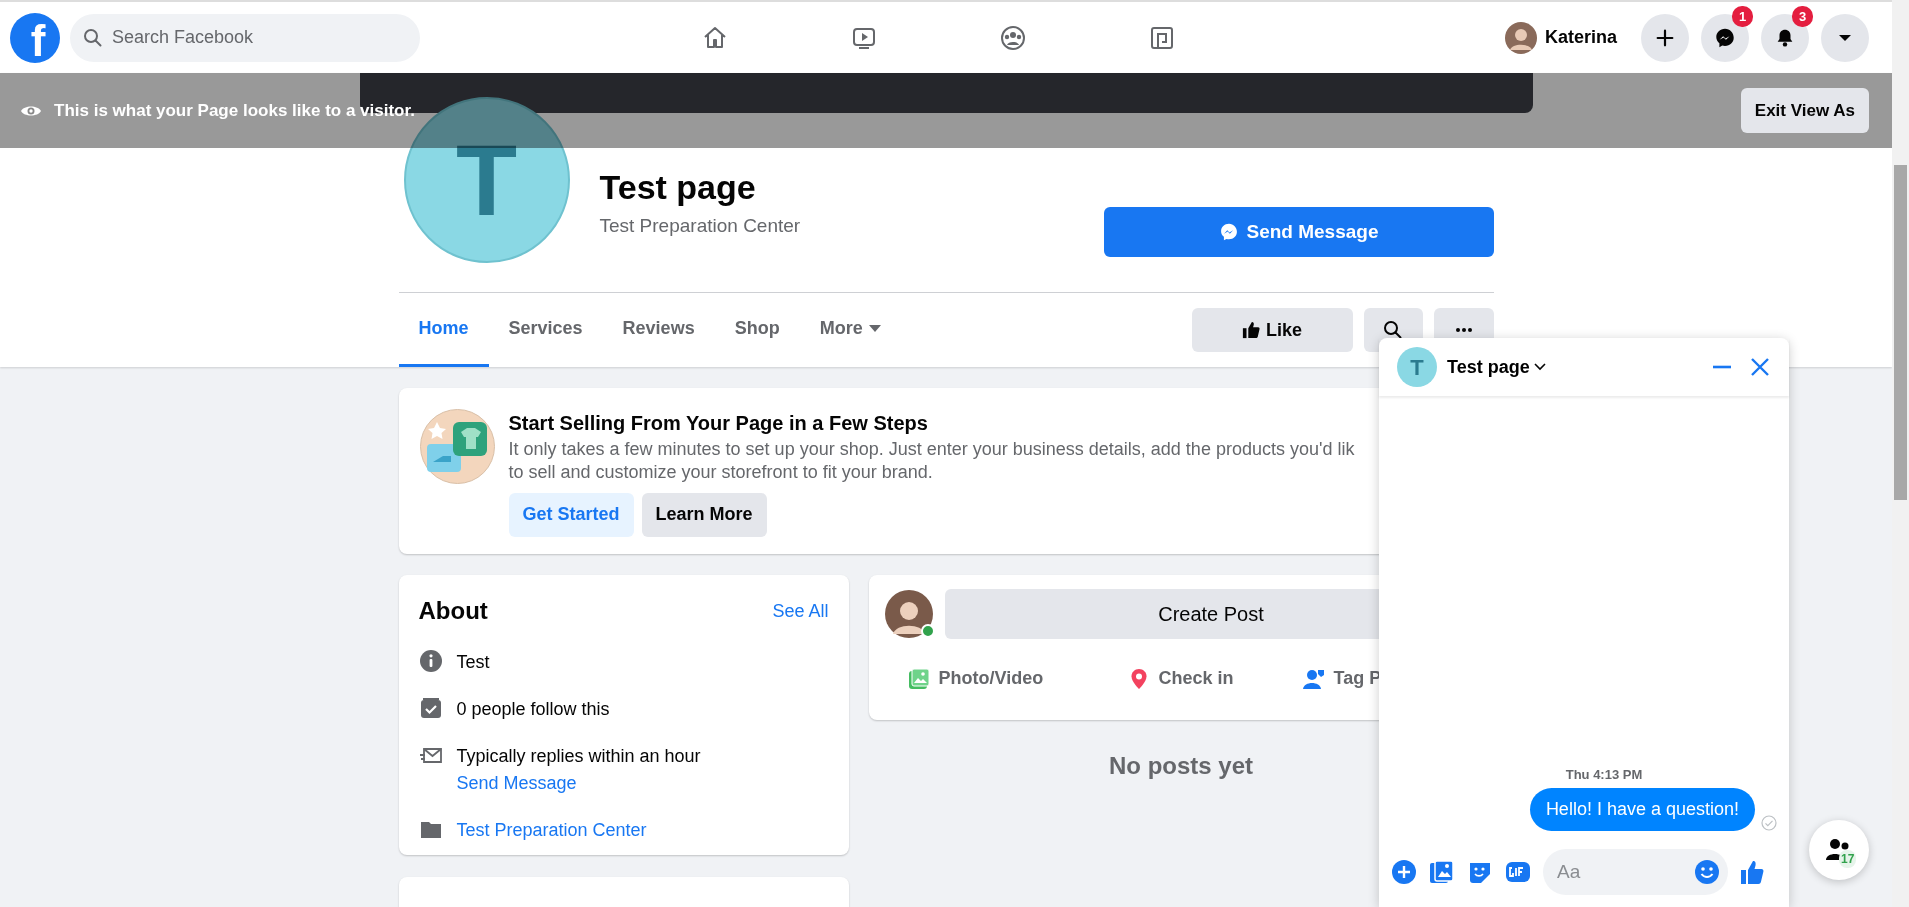 The height and width of the screenshot is (907, 1909). I want to click on scrollbar-thumb, so click(1900, 332).